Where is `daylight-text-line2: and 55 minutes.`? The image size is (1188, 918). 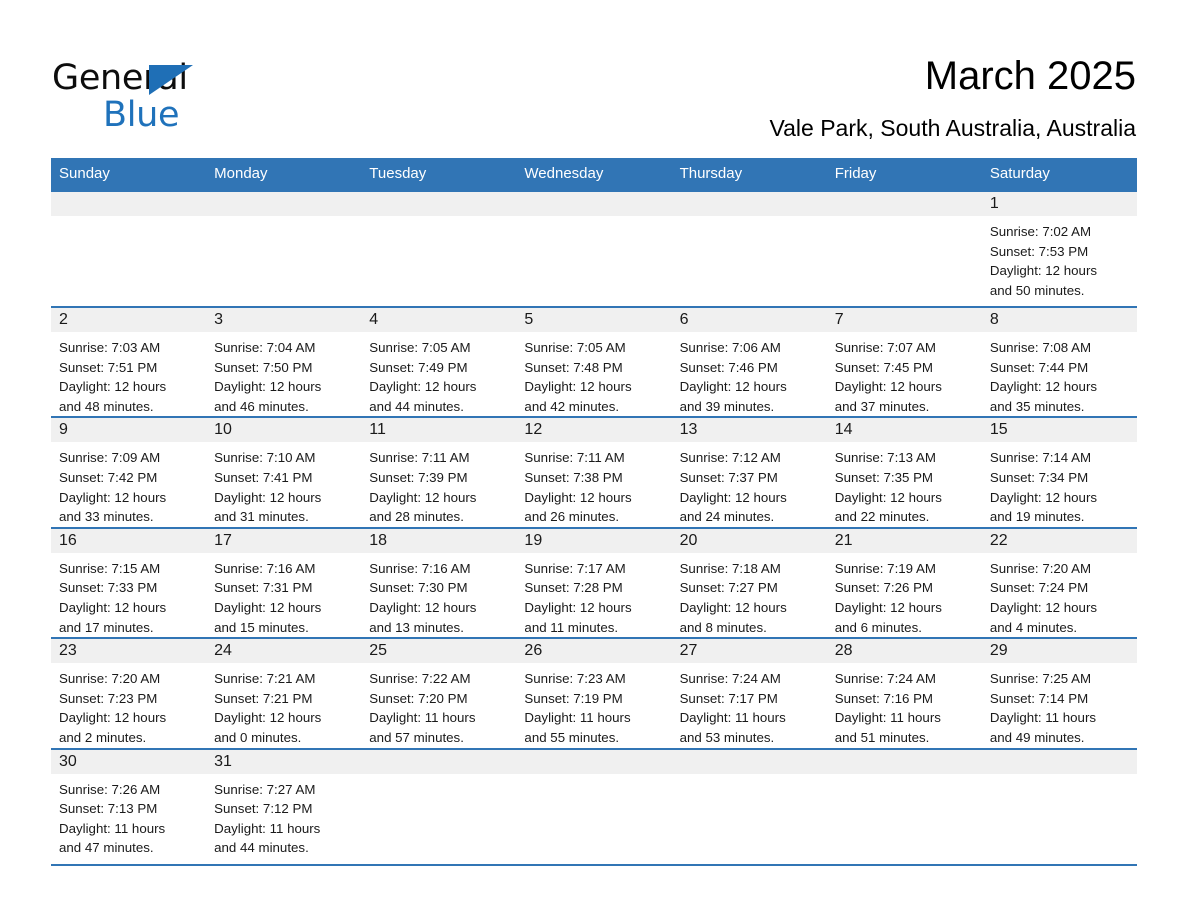 daylight-text-line2: and 55 minutes. is located at coordinates (572, 737).